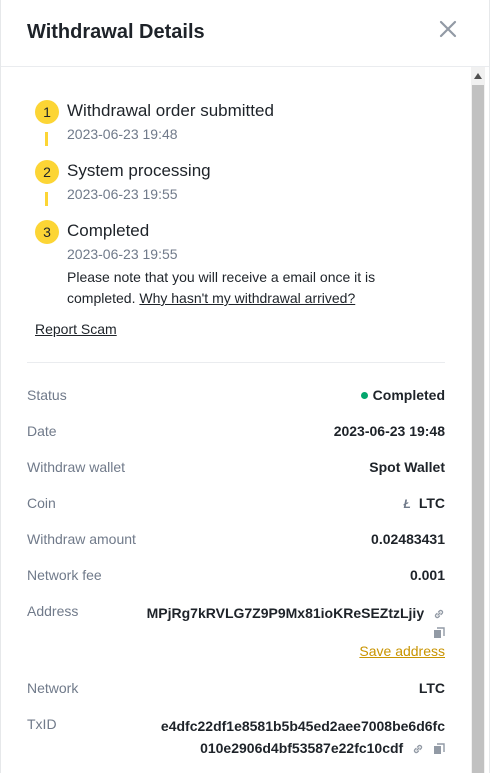 The width and height of the screenshot is (490, 773). I want to click on date-value: 2023-06-23 19:48, so click(389, 431).